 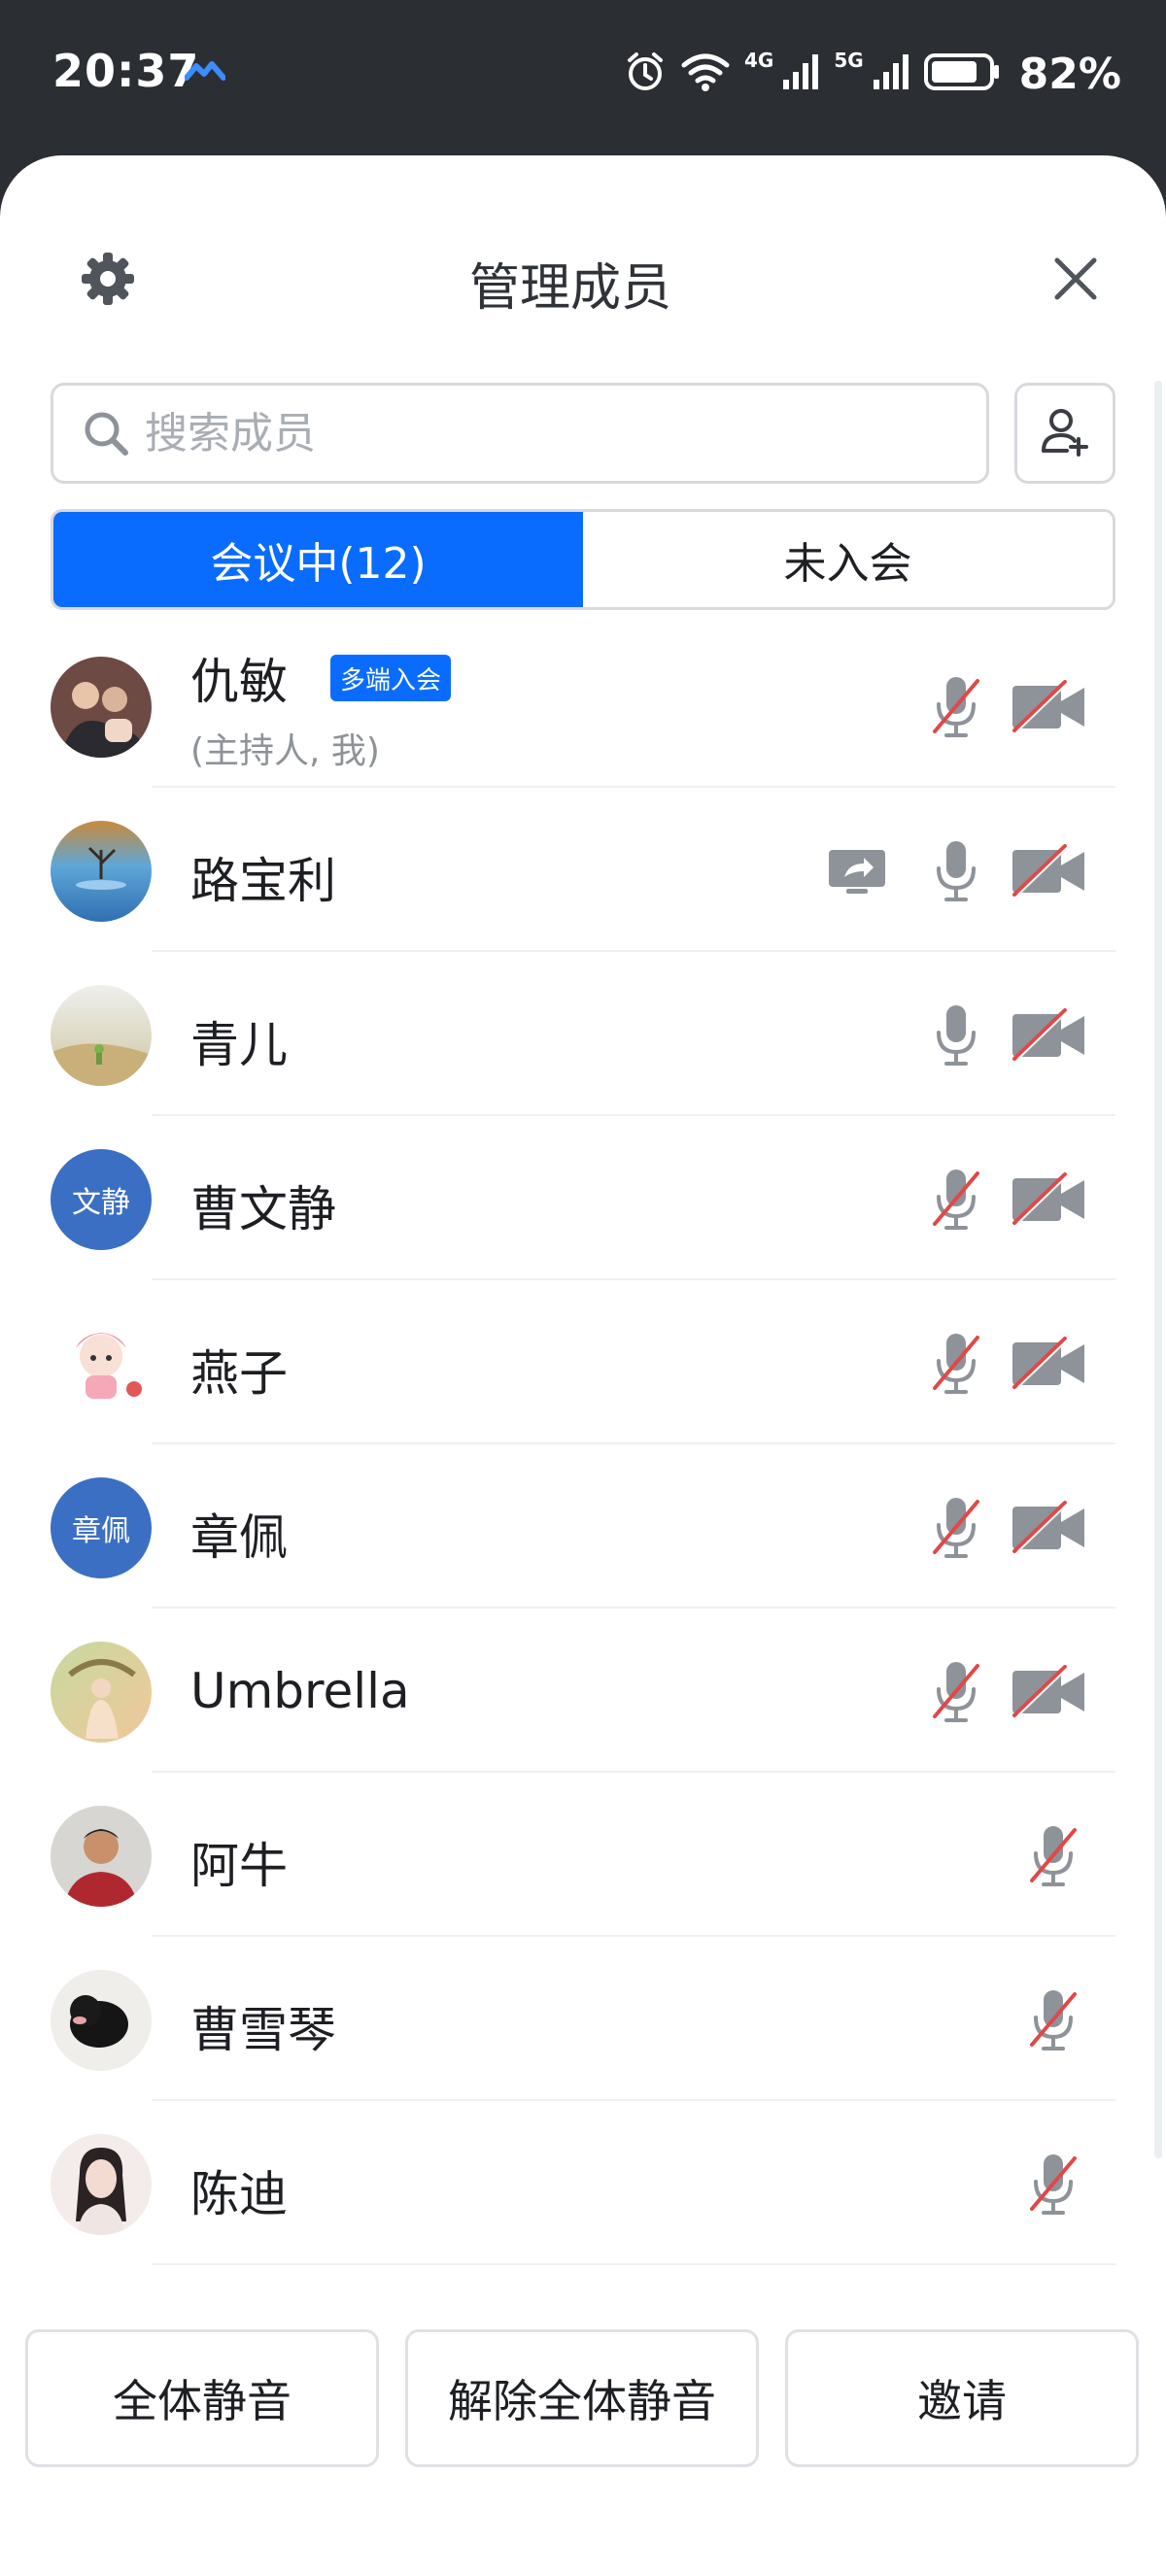 I want to click on member-name: Umbrella, so click(x=300, y=1691).